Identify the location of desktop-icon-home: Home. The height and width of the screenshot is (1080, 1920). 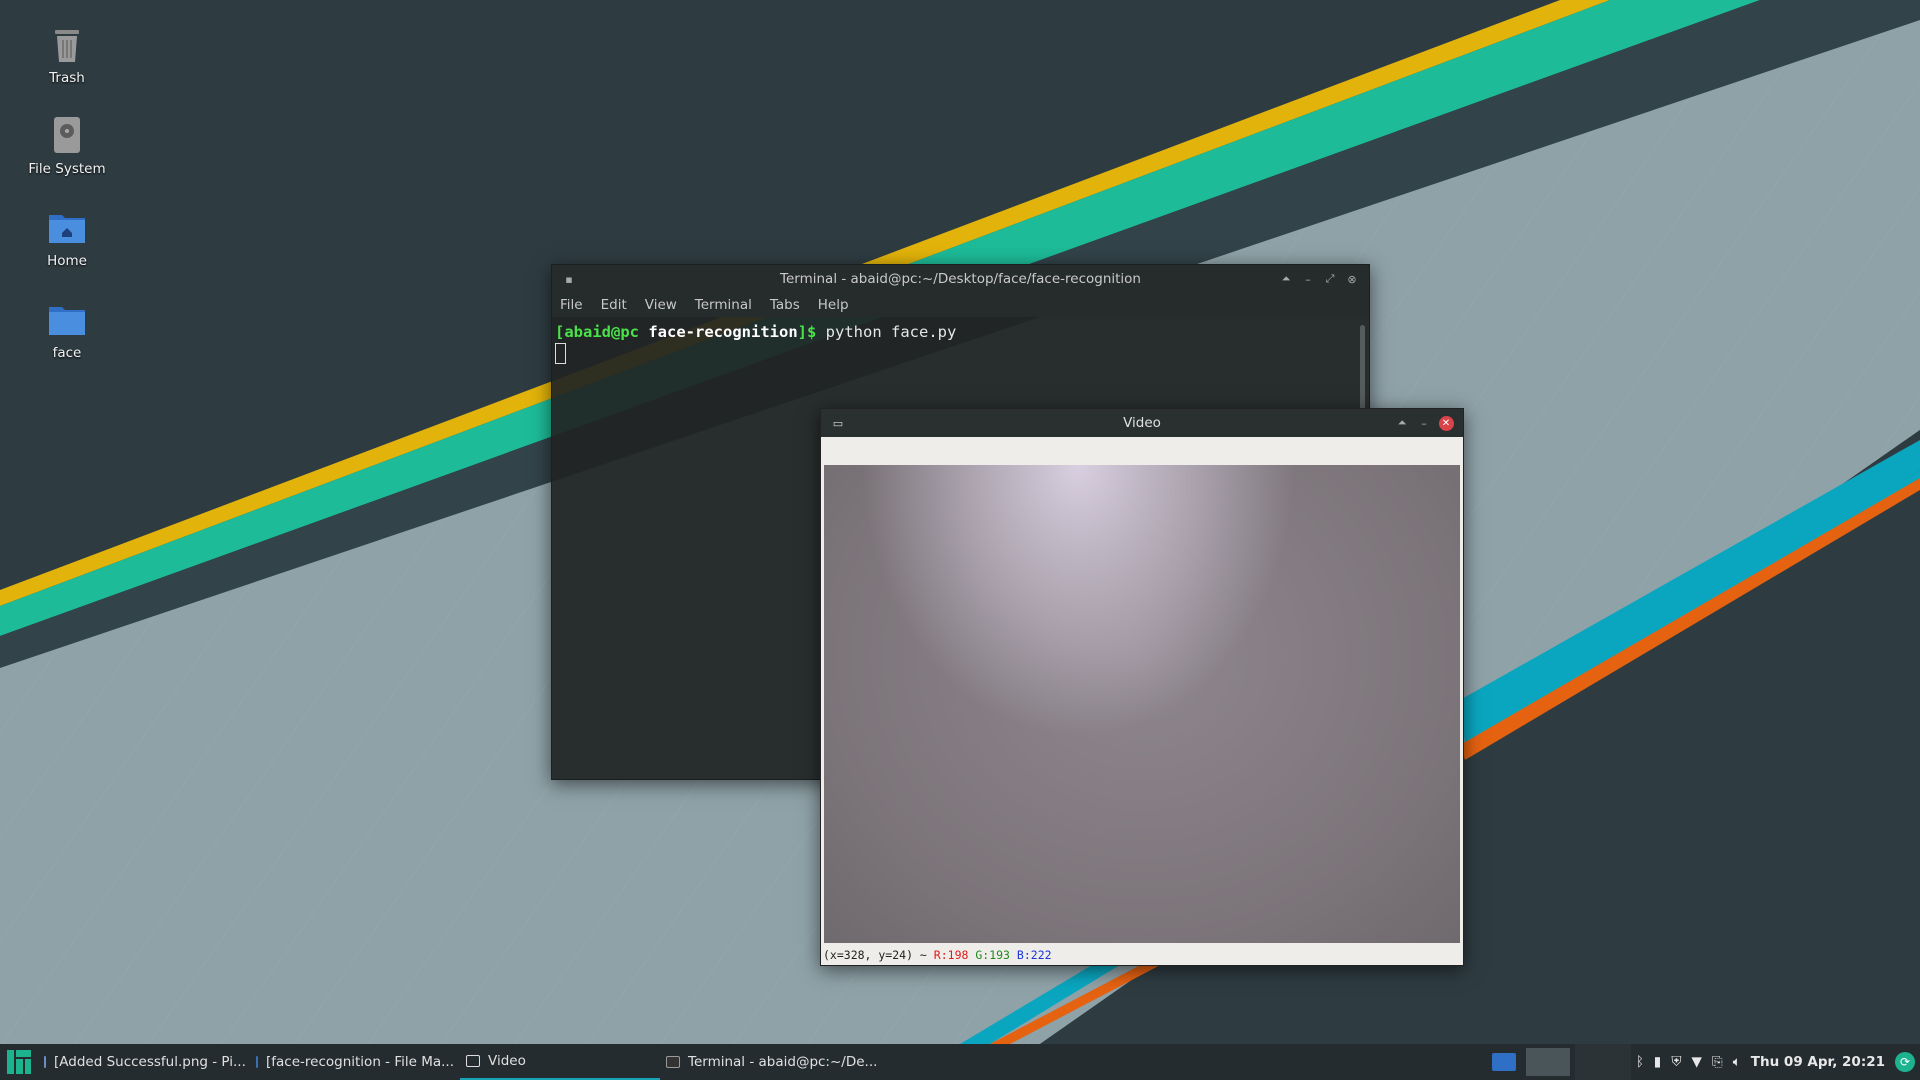
(67, 237).